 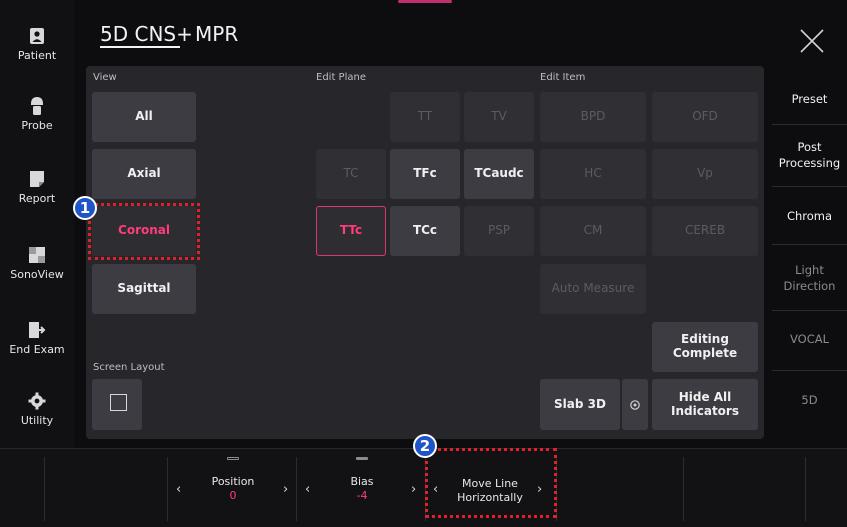 What do you see at coordinates (37, 36) in the screenshot?
I see `patient-icon` at bounding box center [37, 36].